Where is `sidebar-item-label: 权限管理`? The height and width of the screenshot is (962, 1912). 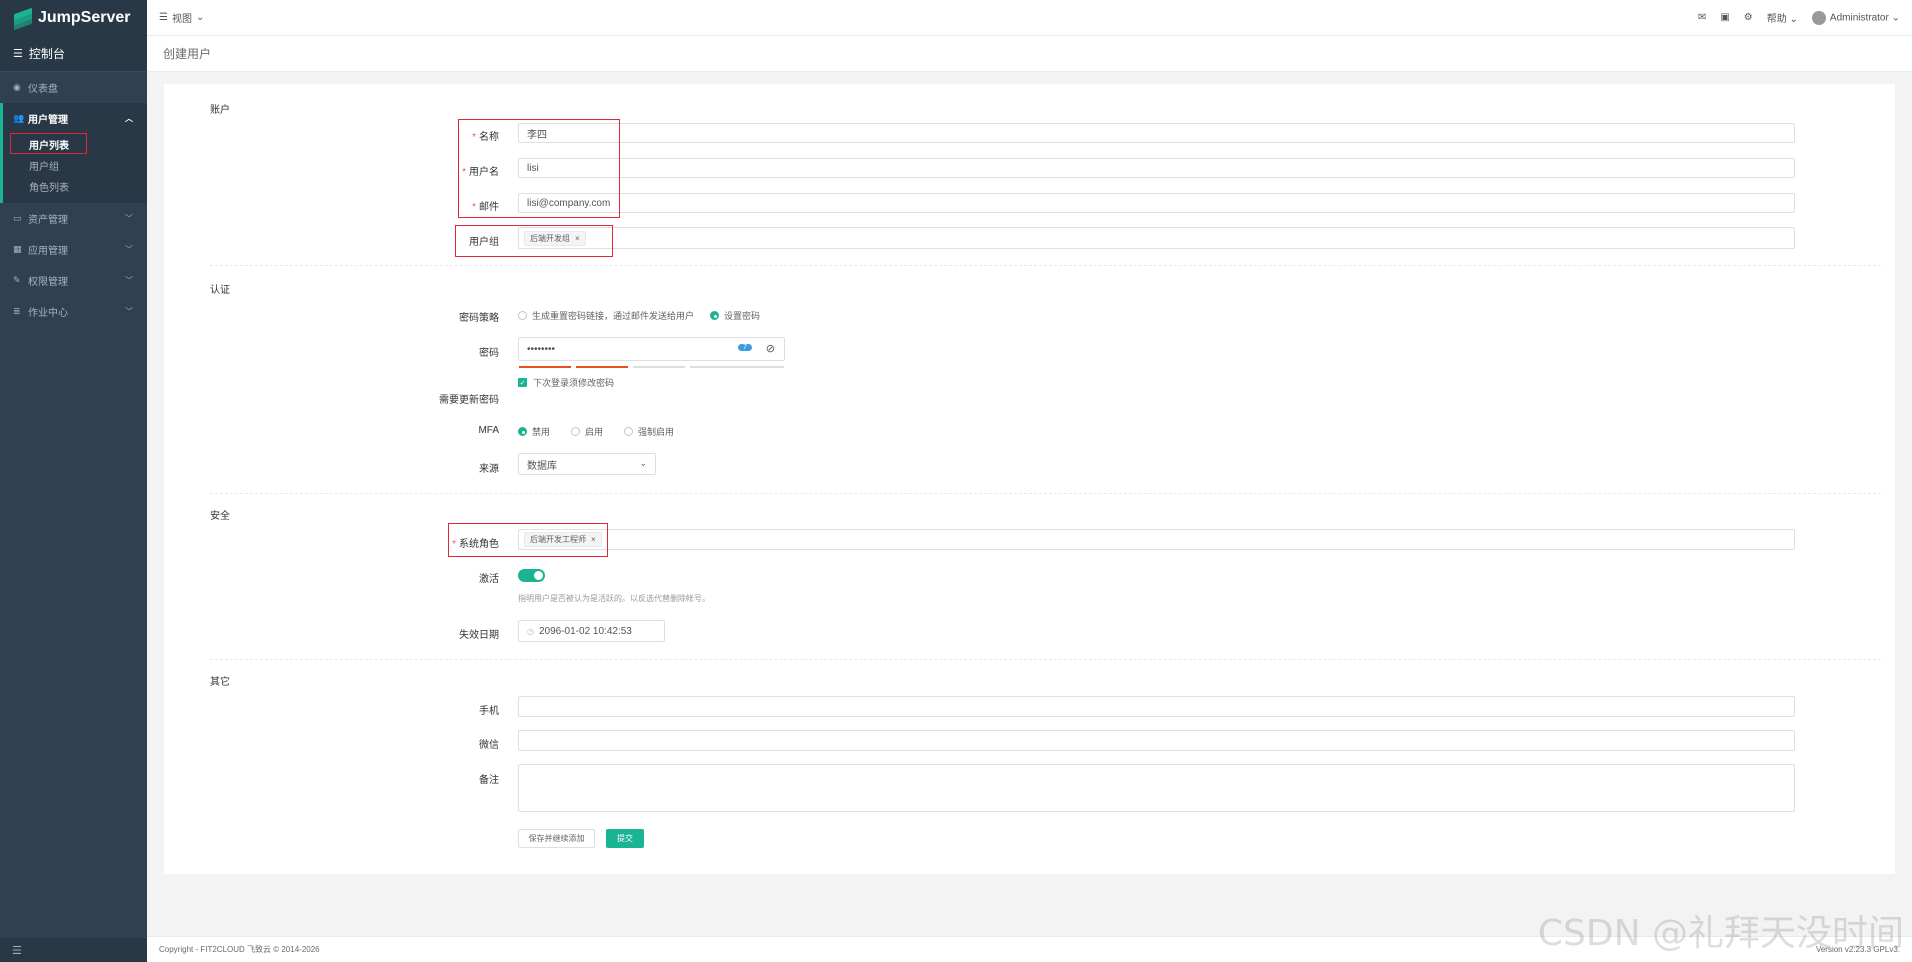 sidebar-item-label: 权限管理 is located at coordinates (48, 282).